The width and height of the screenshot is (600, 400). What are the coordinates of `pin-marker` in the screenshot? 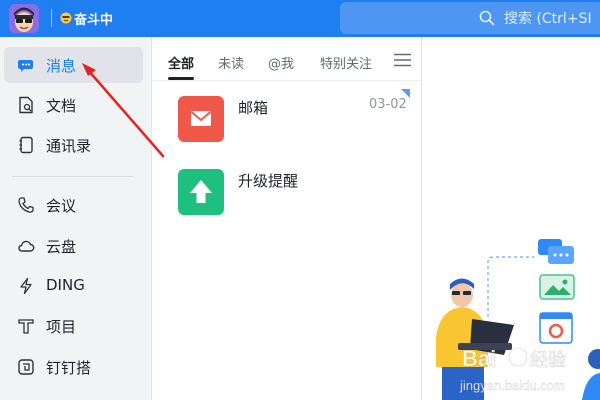 It's located at (405, 93).